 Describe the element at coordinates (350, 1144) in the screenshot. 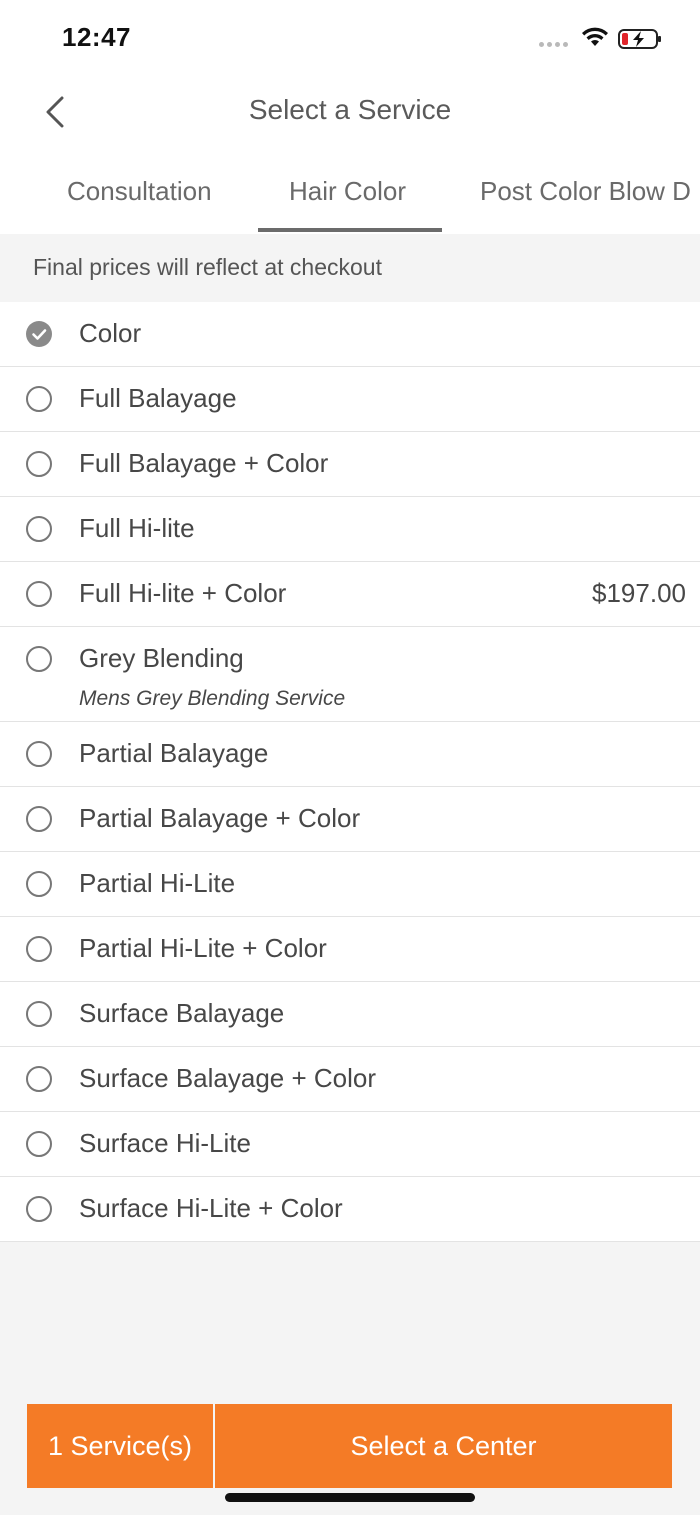

I see `service-row: Surface Hi-Lite` at that location.